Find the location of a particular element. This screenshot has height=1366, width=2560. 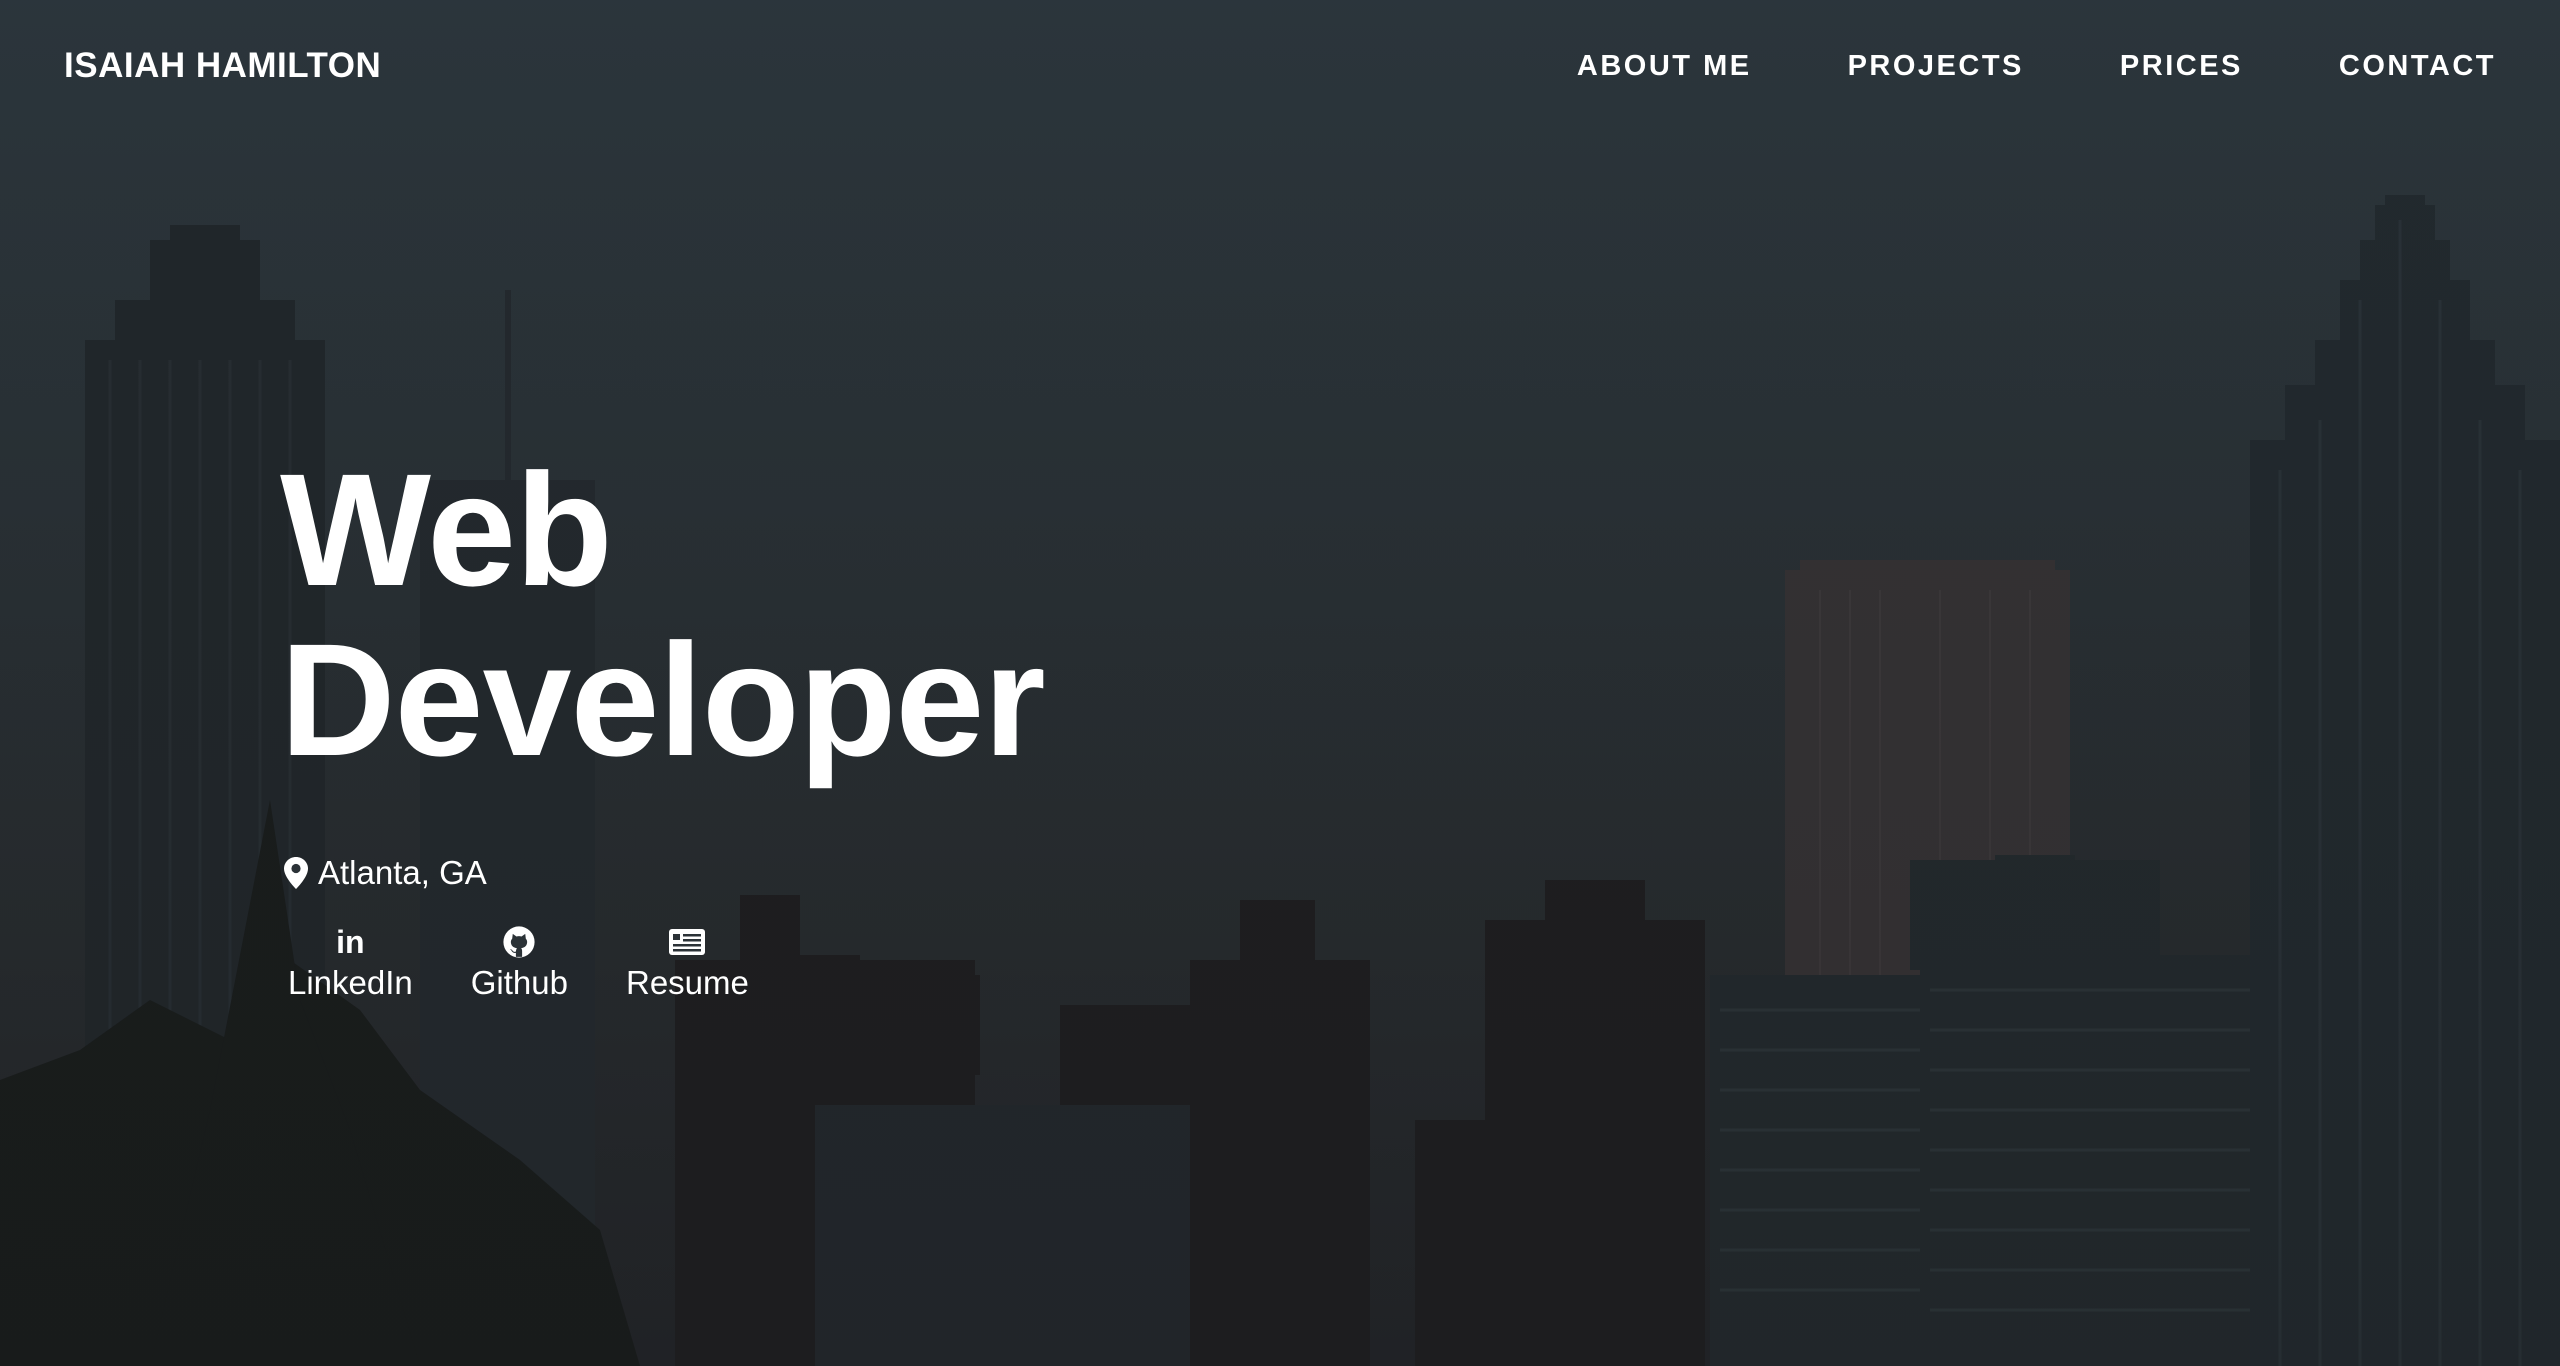

linkedin-icon: in is located at coordinates (350, 942).